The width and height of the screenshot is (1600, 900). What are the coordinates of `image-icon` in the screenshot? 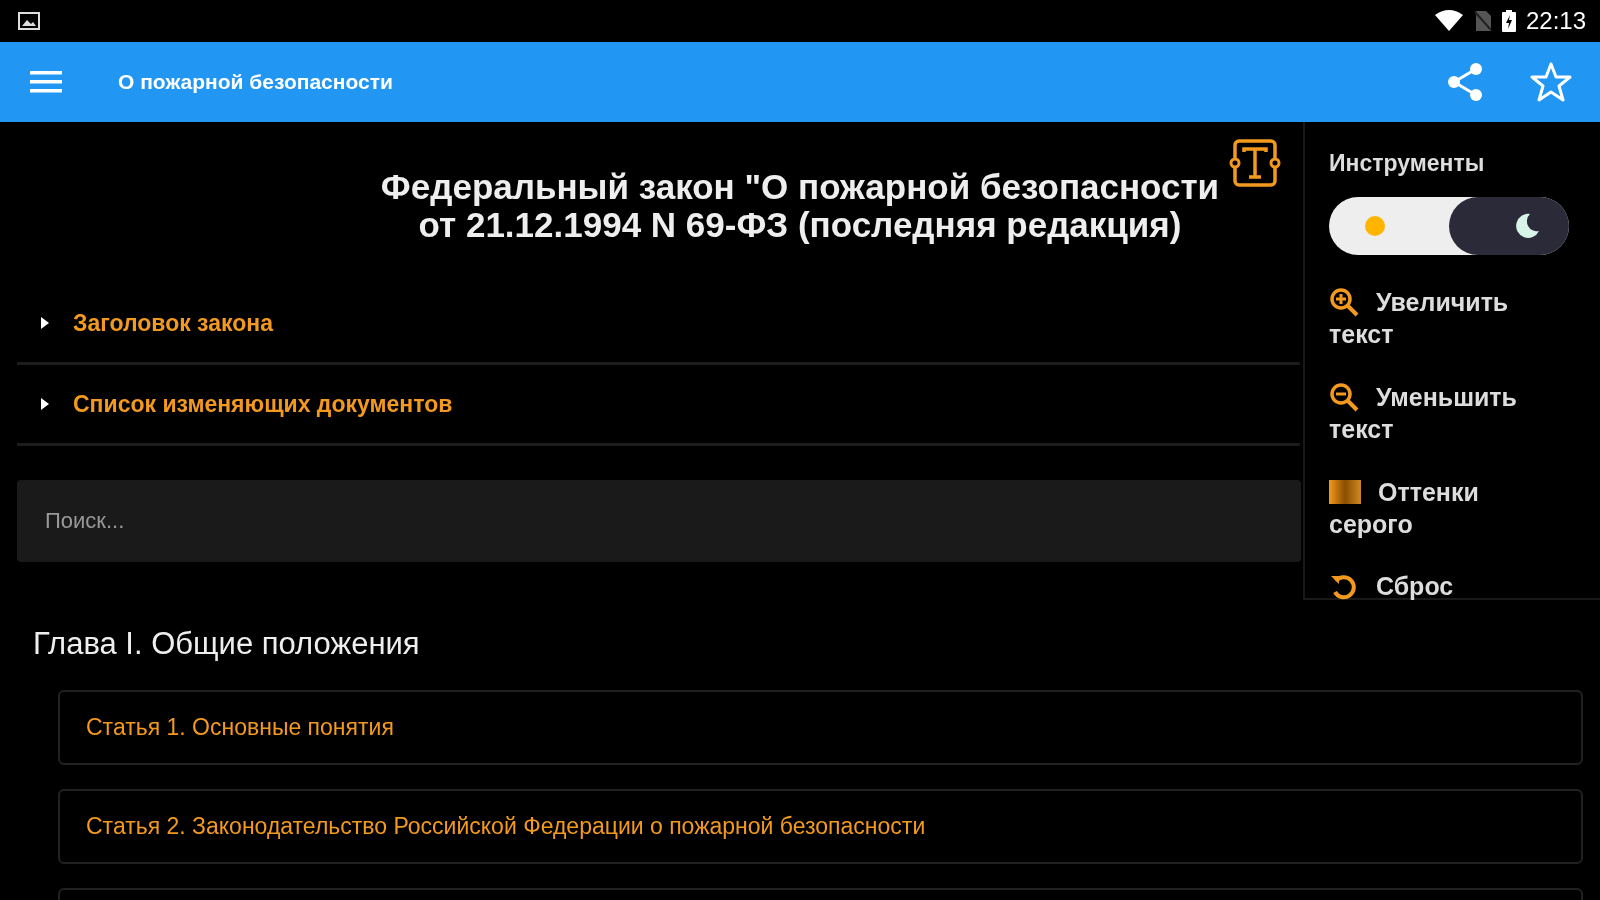 It's located at (29, 21).